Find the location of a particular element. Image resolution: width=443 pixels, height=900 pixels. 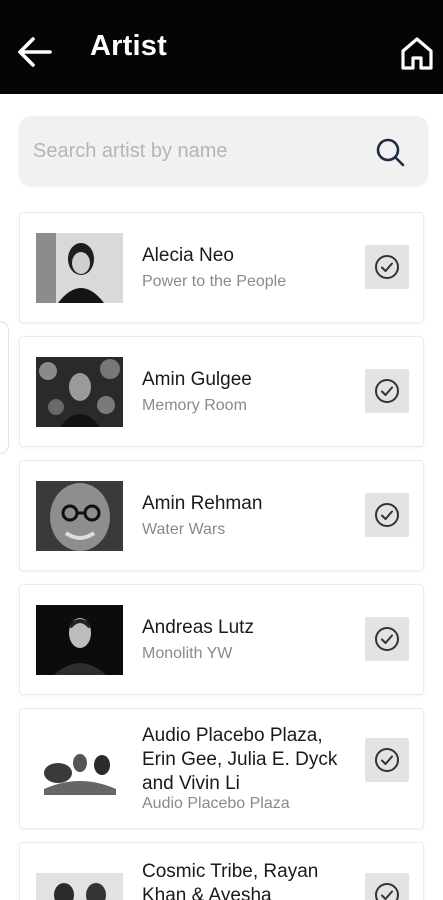

artist-work: Water Wars is located at coordinates (184, 529).